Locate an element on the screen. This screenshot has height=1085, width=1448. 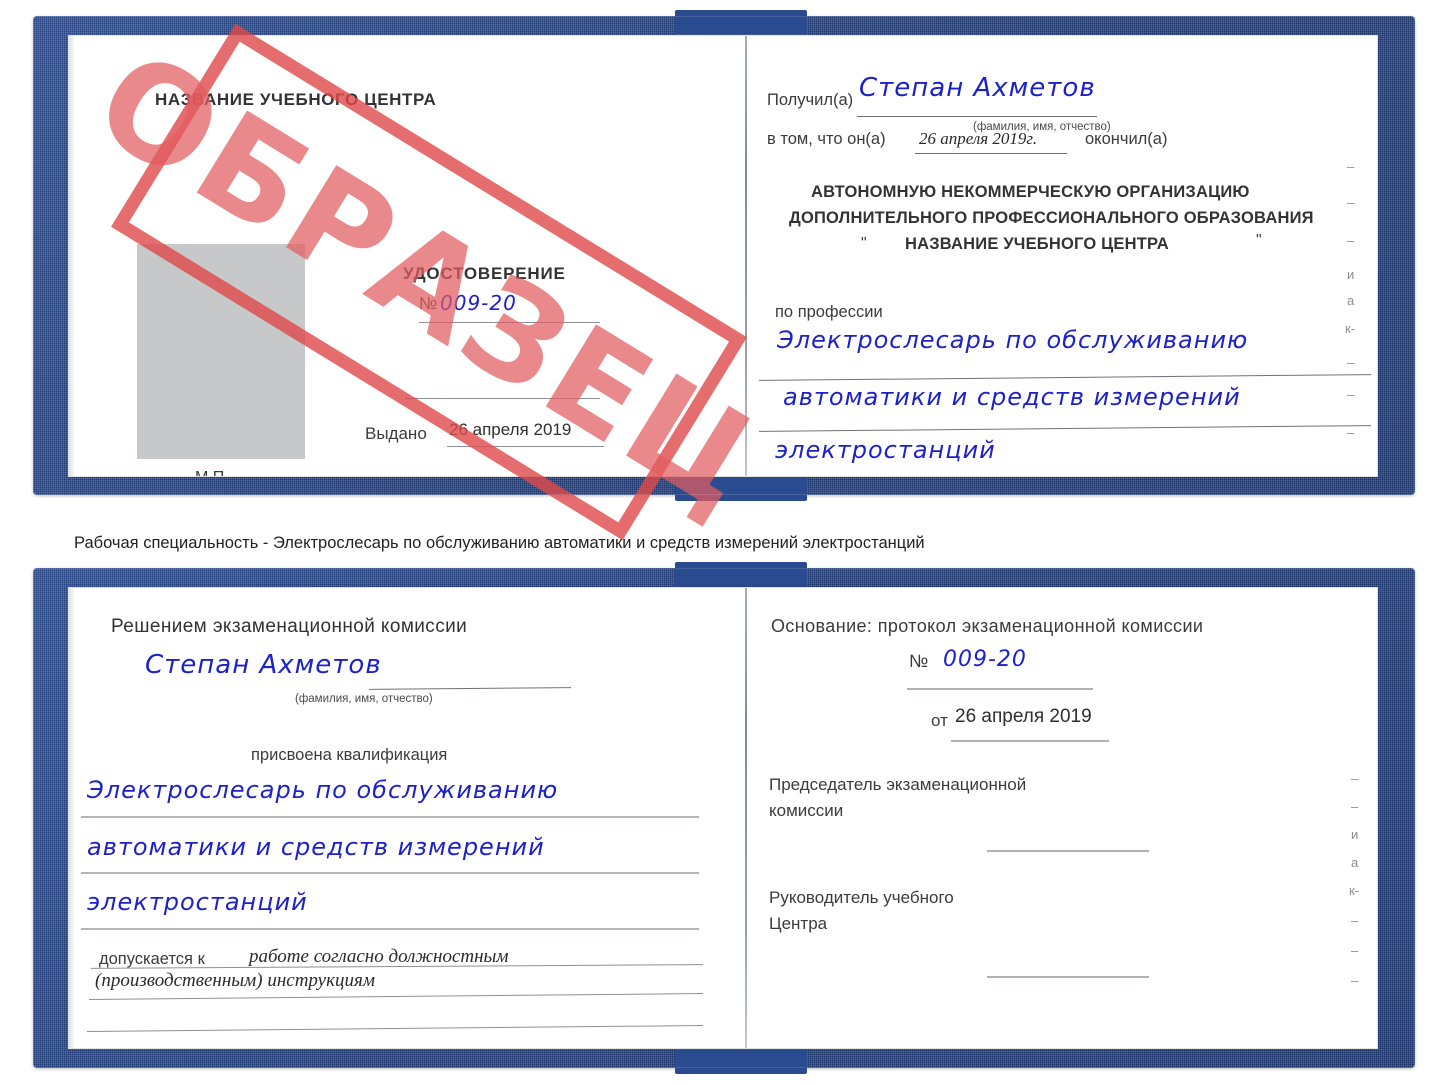
number-value: 009-20 is located at coordinates (478, 303).